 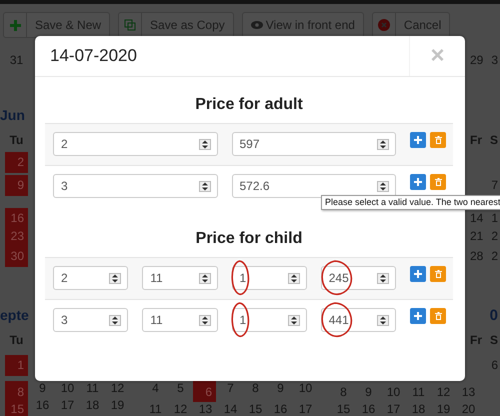 I want to click on number-field: 597, so click(x=314, y=144).